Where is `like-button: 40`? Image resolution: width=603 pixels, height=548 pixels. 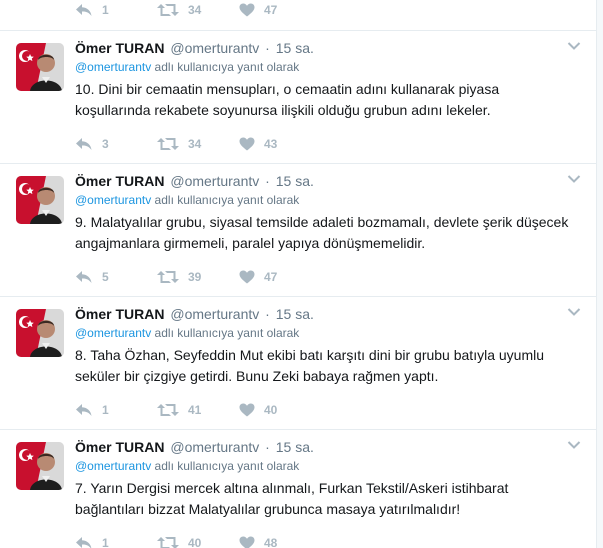
like-button: 40 is located at coordinates (279, 410).